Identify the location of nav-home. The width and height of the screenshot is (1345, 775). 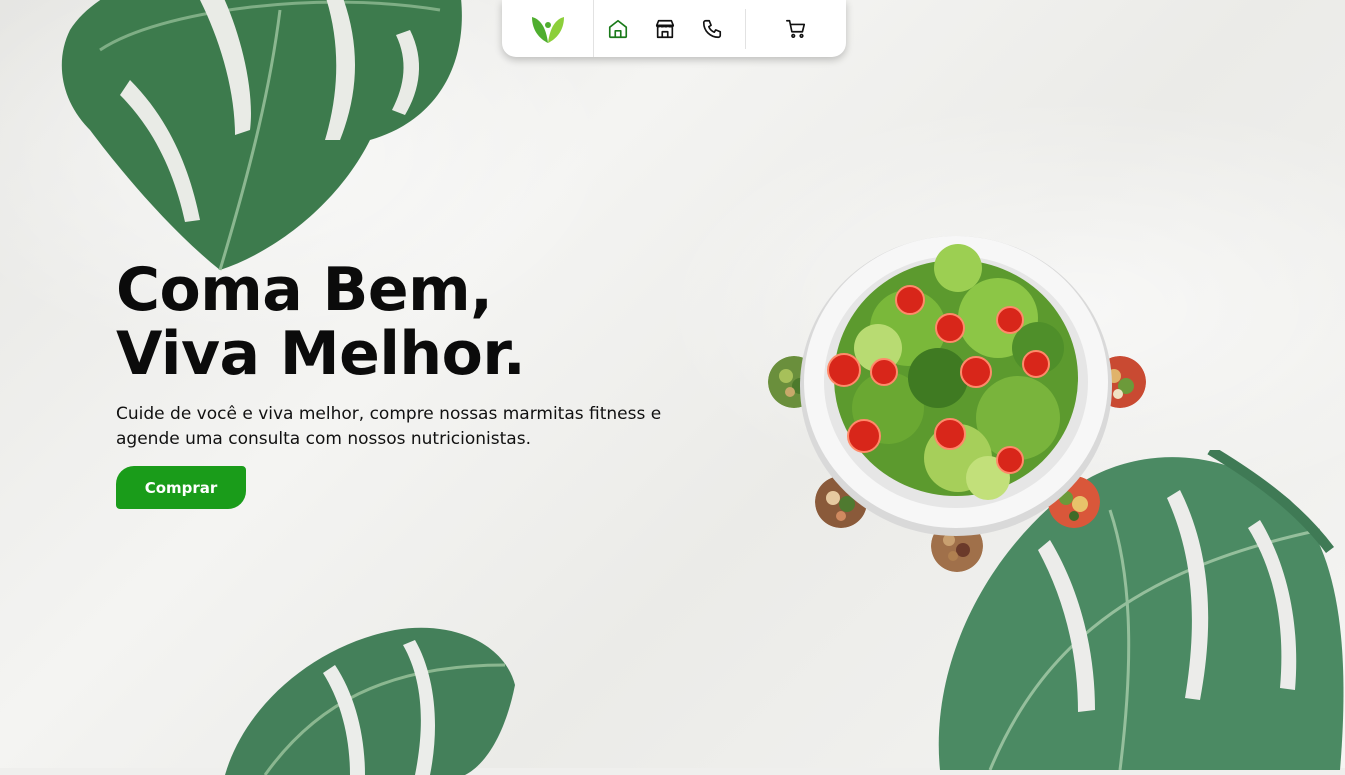
(617, 29).